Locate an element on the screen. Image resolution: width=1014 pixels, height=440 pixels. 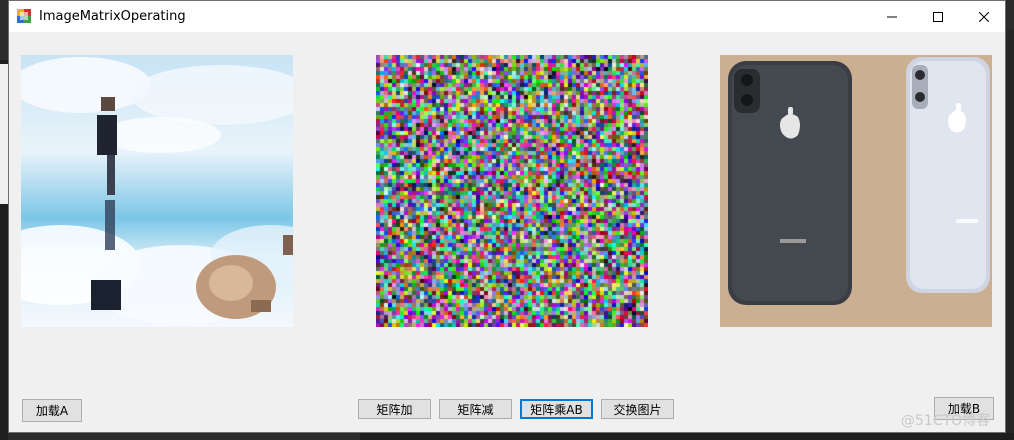
background-editor-edge is located at coordinates (1010, 235).